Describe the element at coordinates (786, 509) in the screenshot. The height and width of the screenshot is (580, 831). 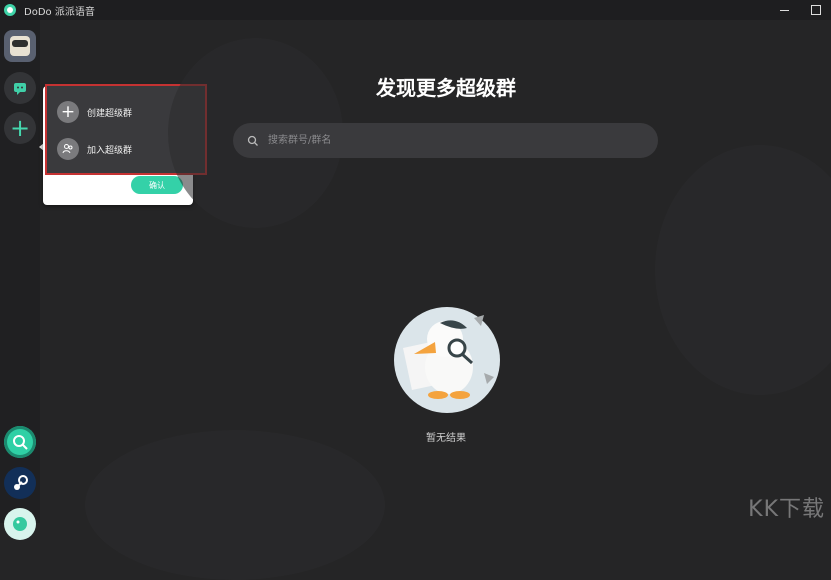
I see `watermark: KK下载` at that location.